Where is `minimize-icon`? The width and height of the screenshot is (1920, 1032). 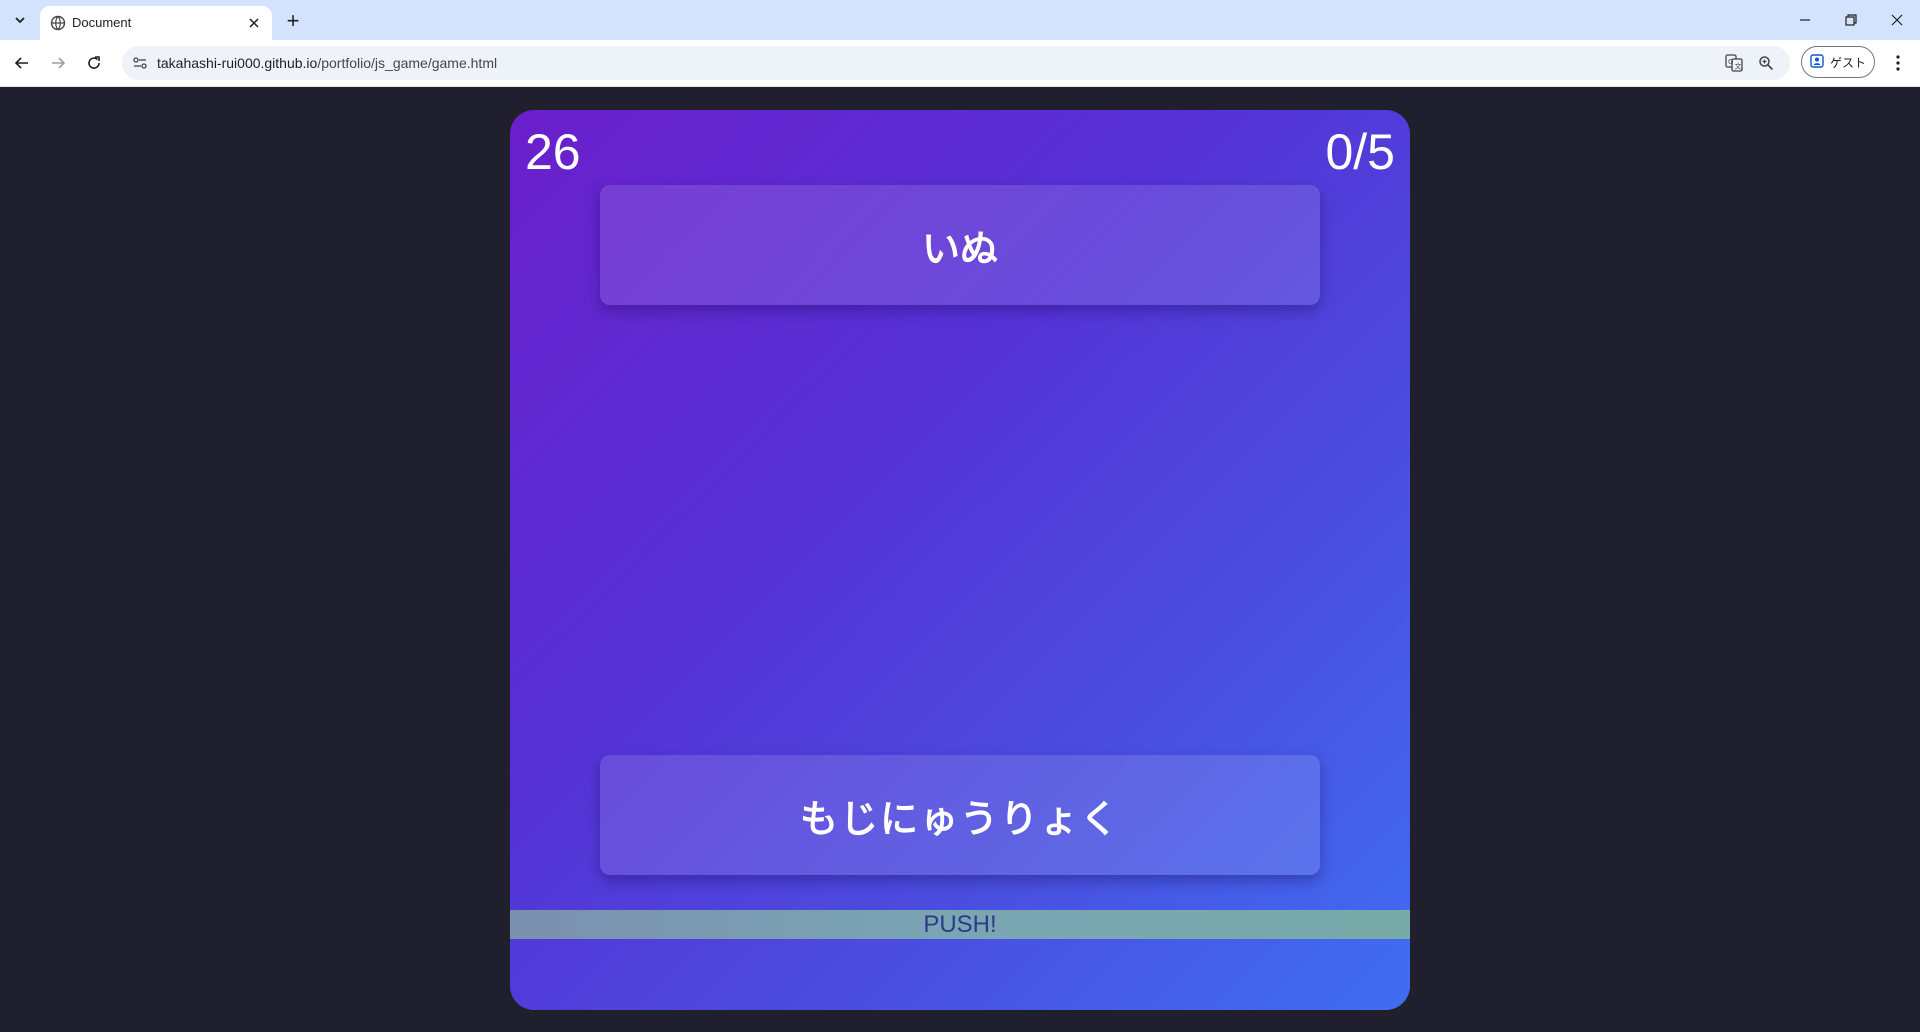
minimize-icon is located at coordinates (1805, 20).